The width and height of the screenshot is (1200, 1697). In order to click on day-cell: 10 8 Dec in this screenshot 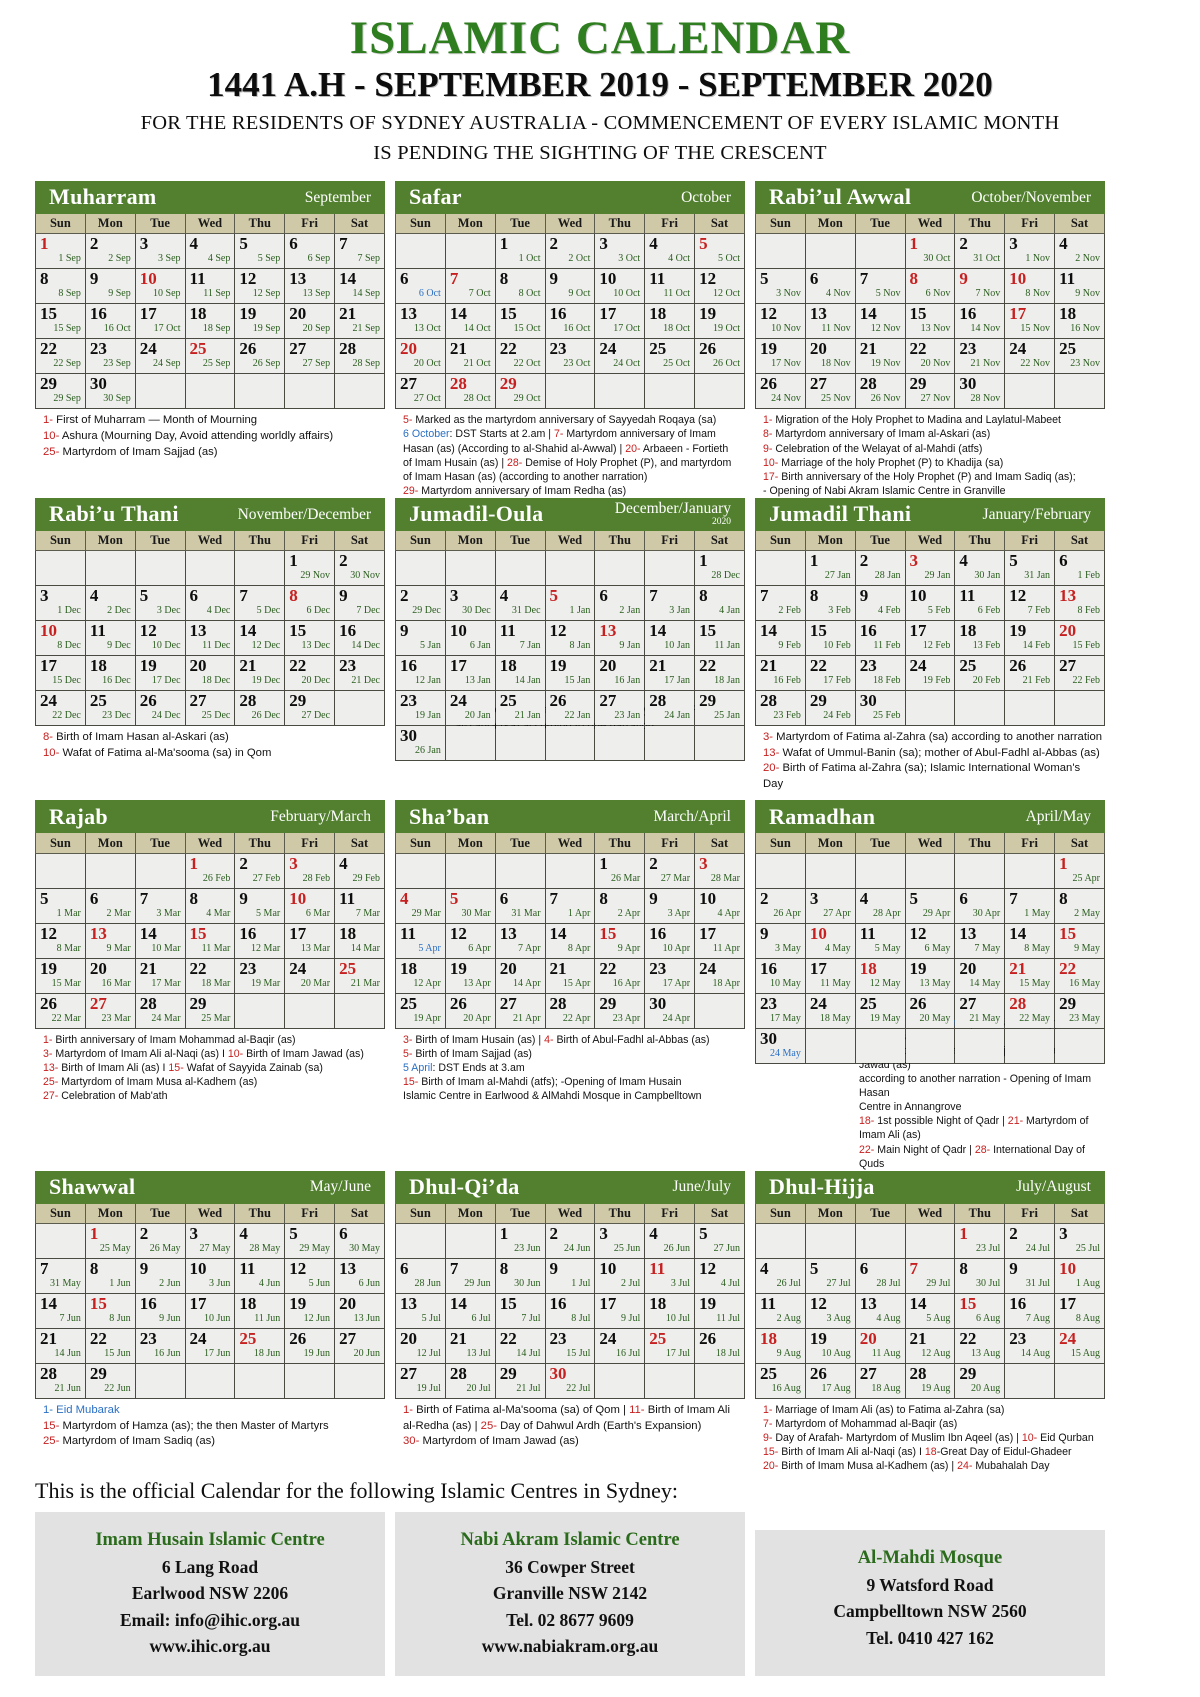, I will do `click(60, 638)`.